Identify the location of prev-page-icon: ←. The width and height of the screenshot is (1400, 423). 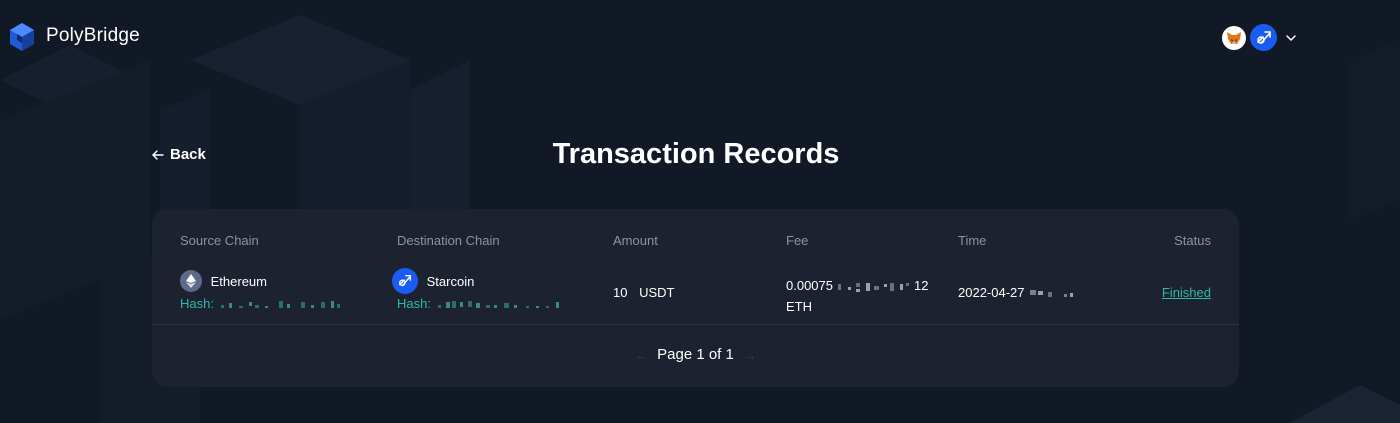
(641, 355).